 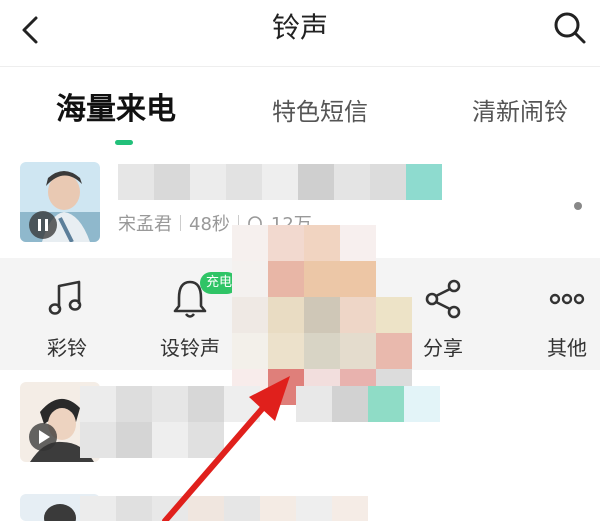 I want to click on song-meta-obscured, so click(x=152, y=440).